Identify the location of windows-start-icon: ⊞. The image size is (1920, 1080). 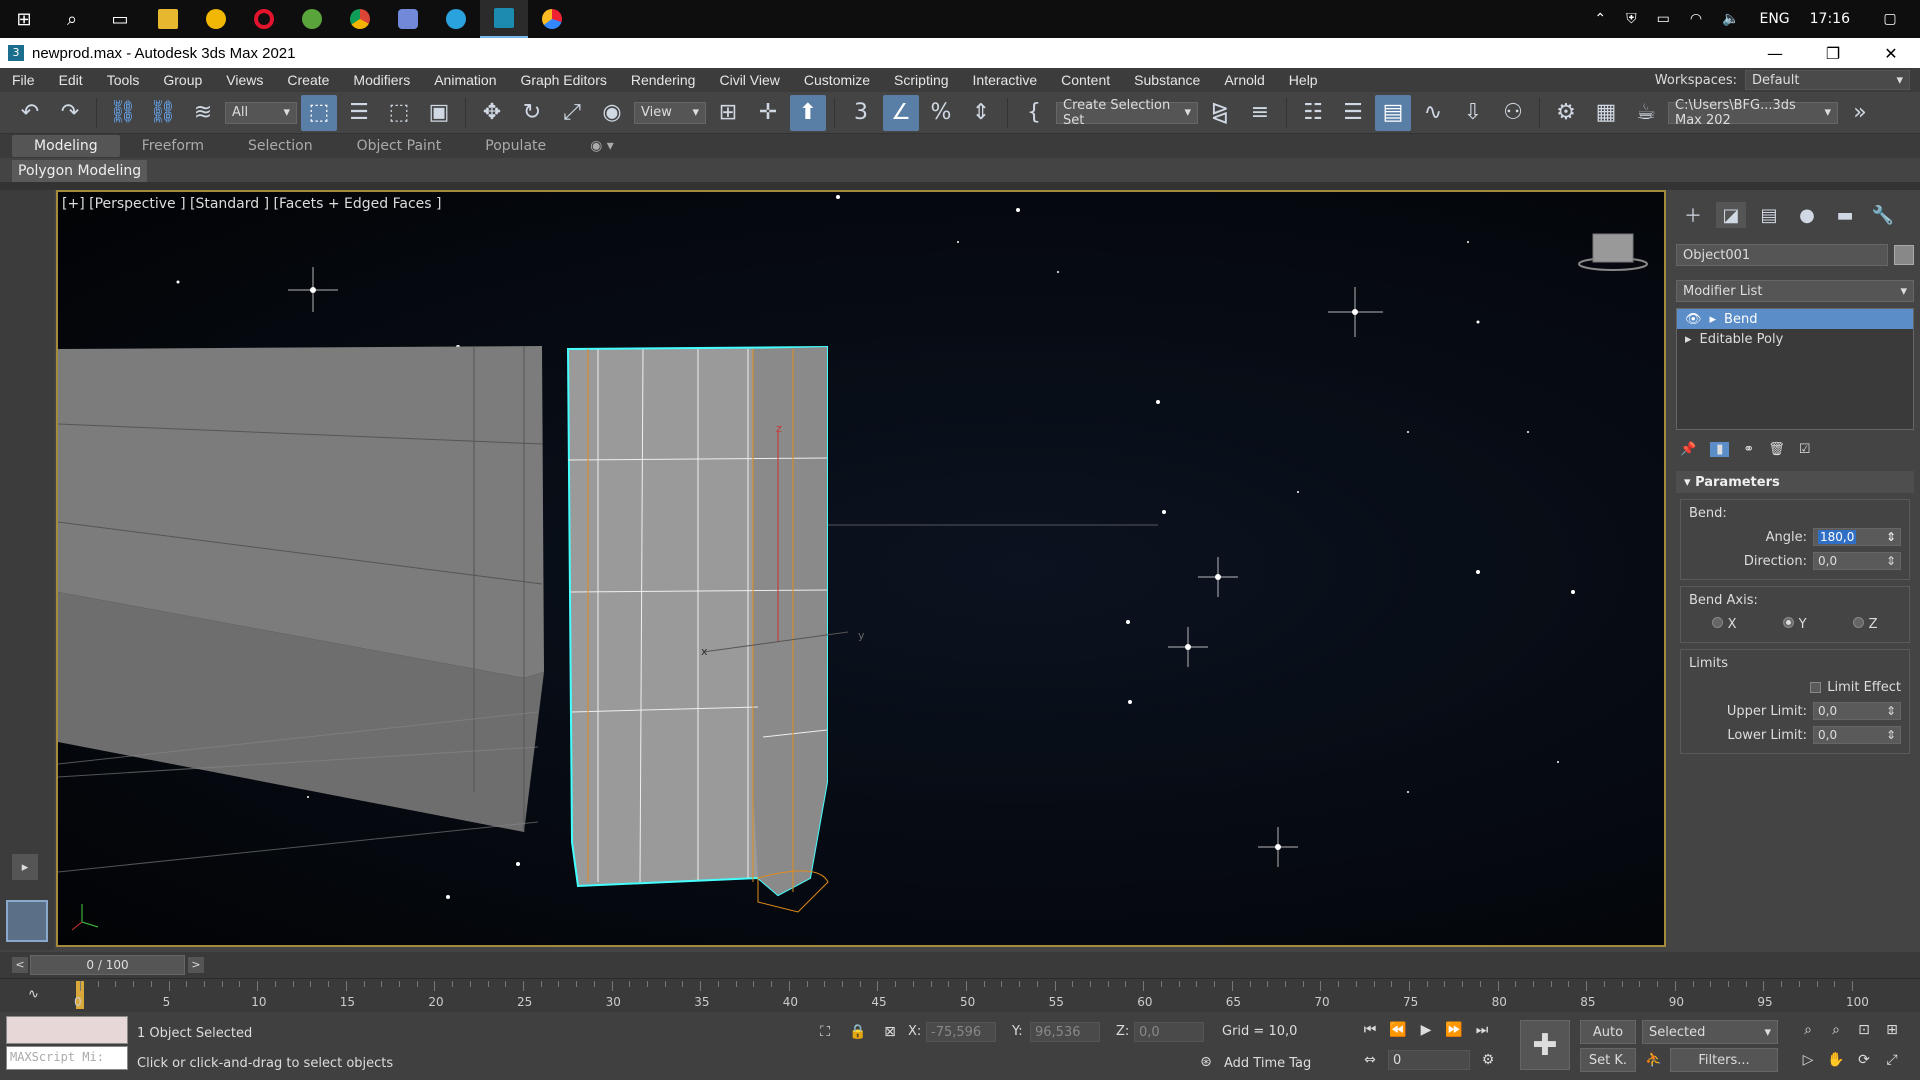
(24, 19).